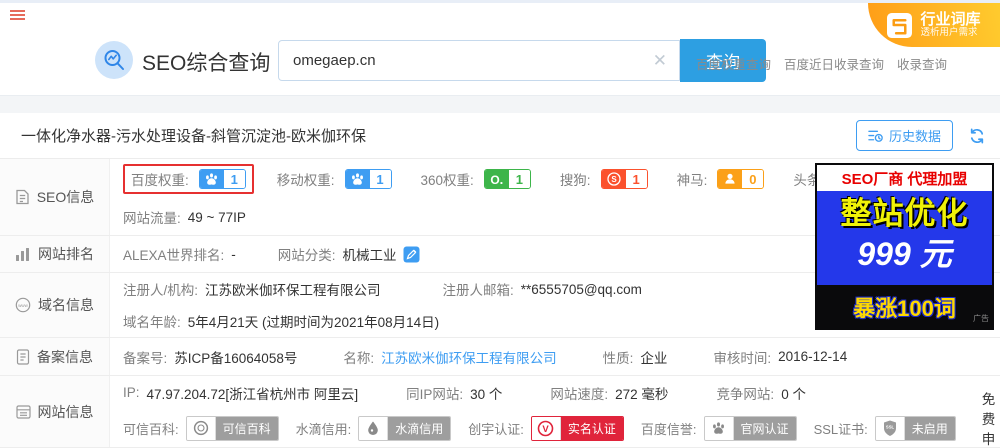 The width and height of the screenshot is (1000, 448). Describe the element at coordinates (368, 179) in the screenshot. I see `weight-badge-baidu-mobile: 1` at that location.